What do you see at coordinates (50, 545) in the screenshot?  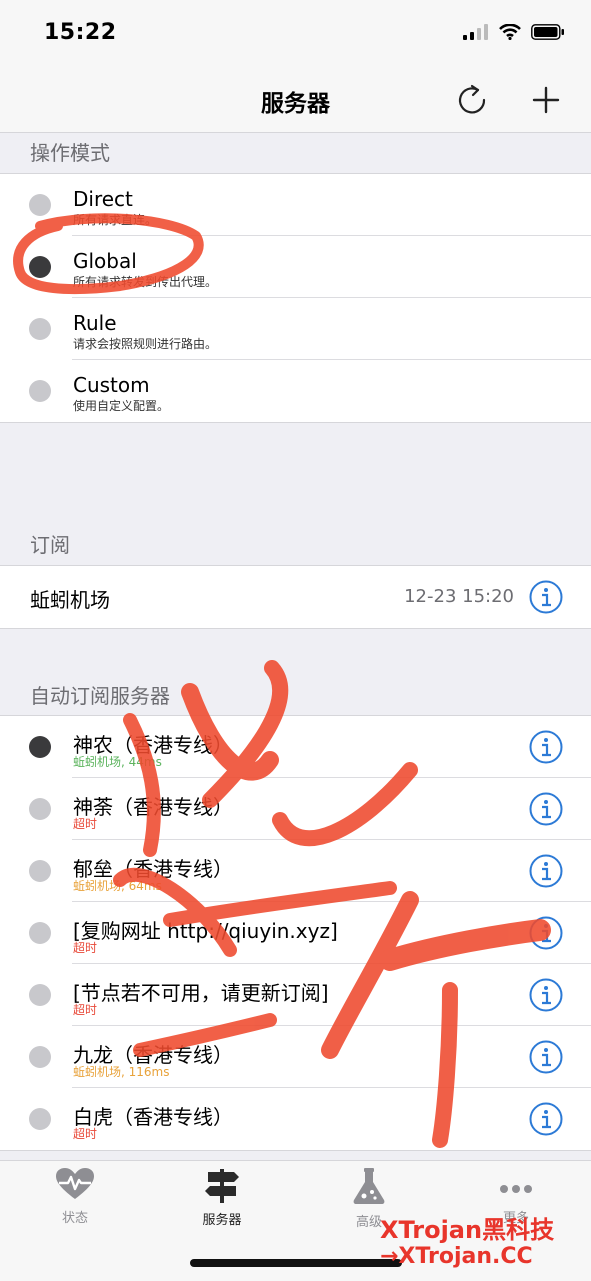 I see `subscription-section-header: 订阅` at bounding box center [50, 545].